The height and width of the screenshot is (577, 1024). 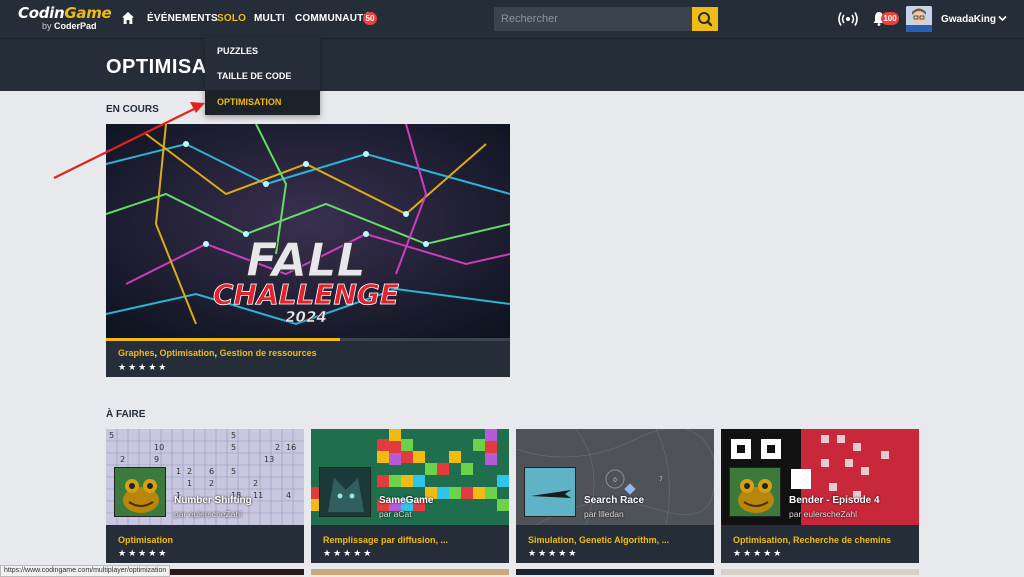 I want to click on search-icon, so click(x=705, y=19).